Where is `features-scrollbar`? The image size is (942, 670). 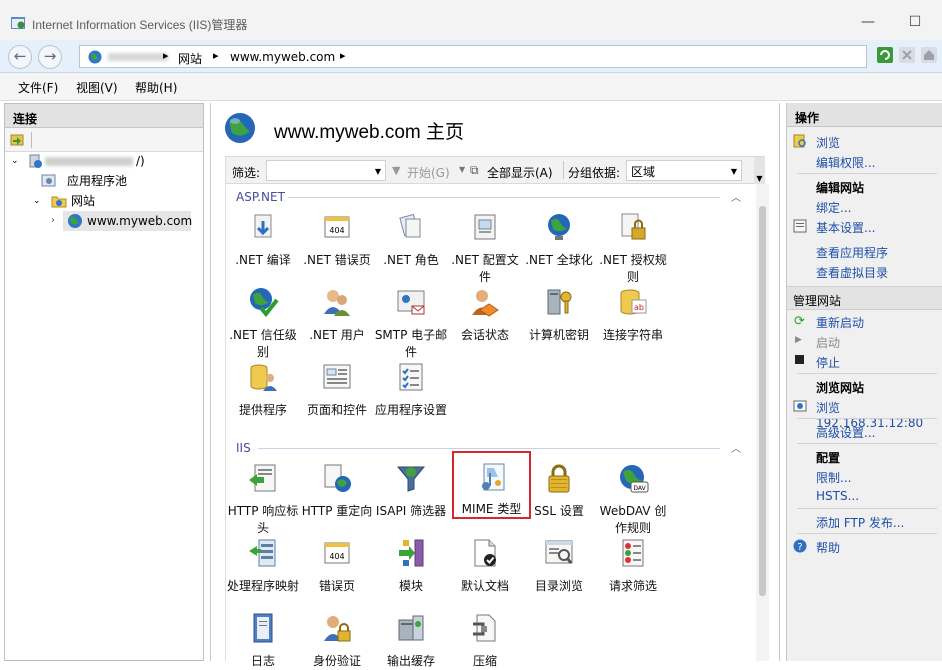
features-scrollbar is located at coordinates (762, 422).